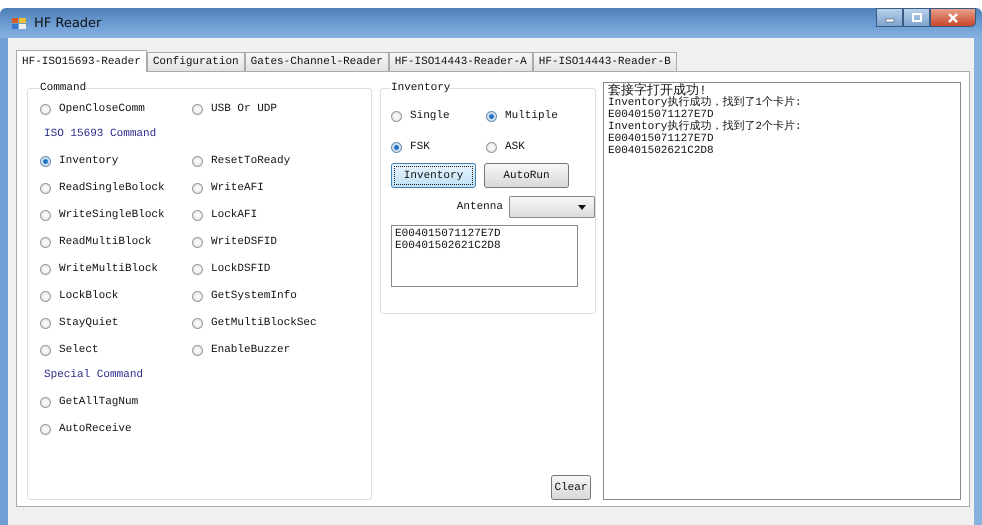 The image size is (982, 525). Describe the element at coordinates (571, 487) in the screenshot. I see `clear-button: Clear` at that location.